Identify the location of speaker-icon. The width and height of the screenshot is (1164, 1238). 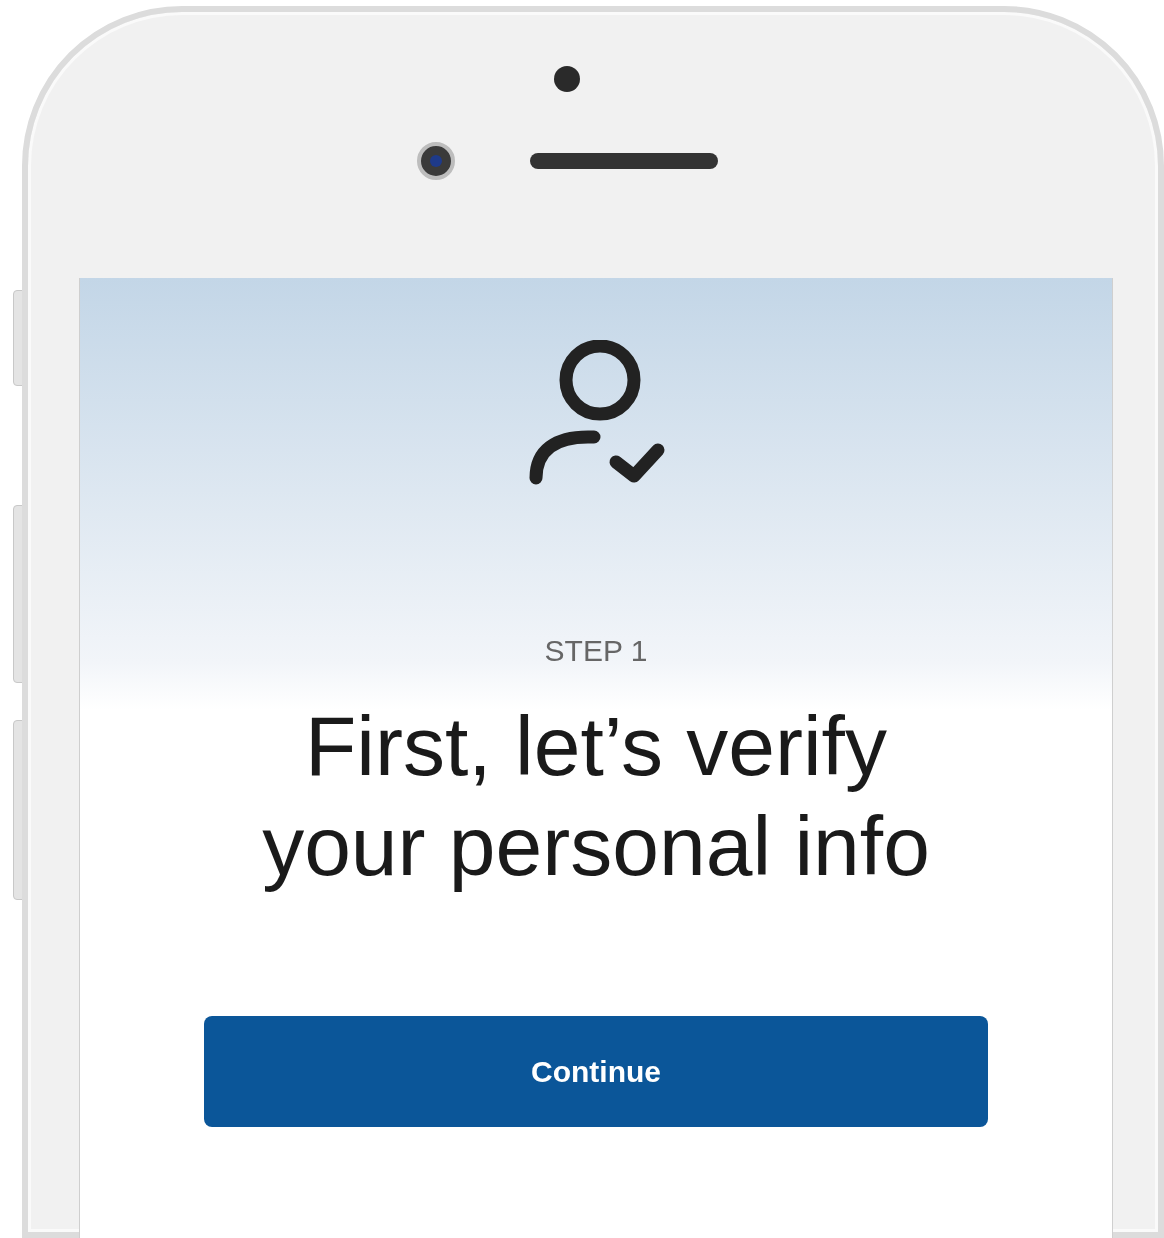
(623, 161).